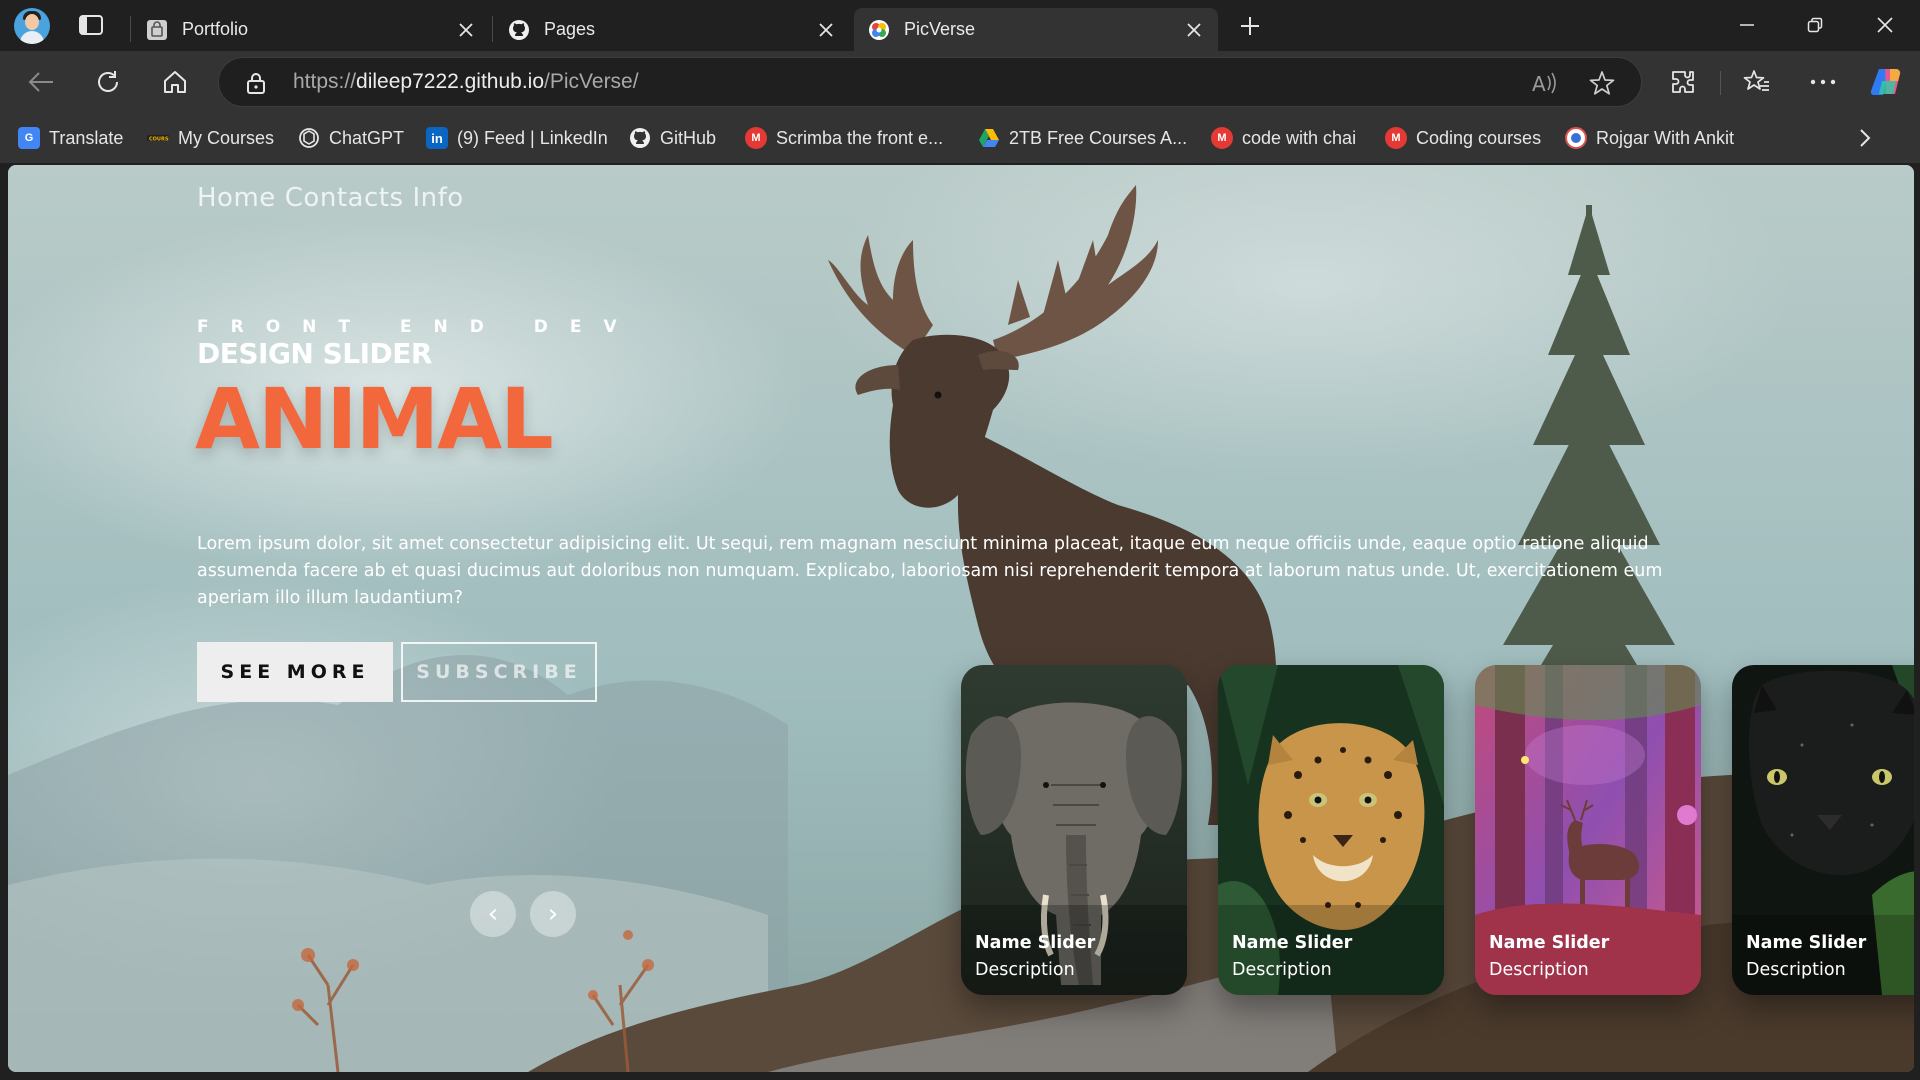 This screenshot has height=1080, width=1920. Describe the element at coordinates (29, 138) in the screenshot. I see `google-translate-icon: G` at that location.